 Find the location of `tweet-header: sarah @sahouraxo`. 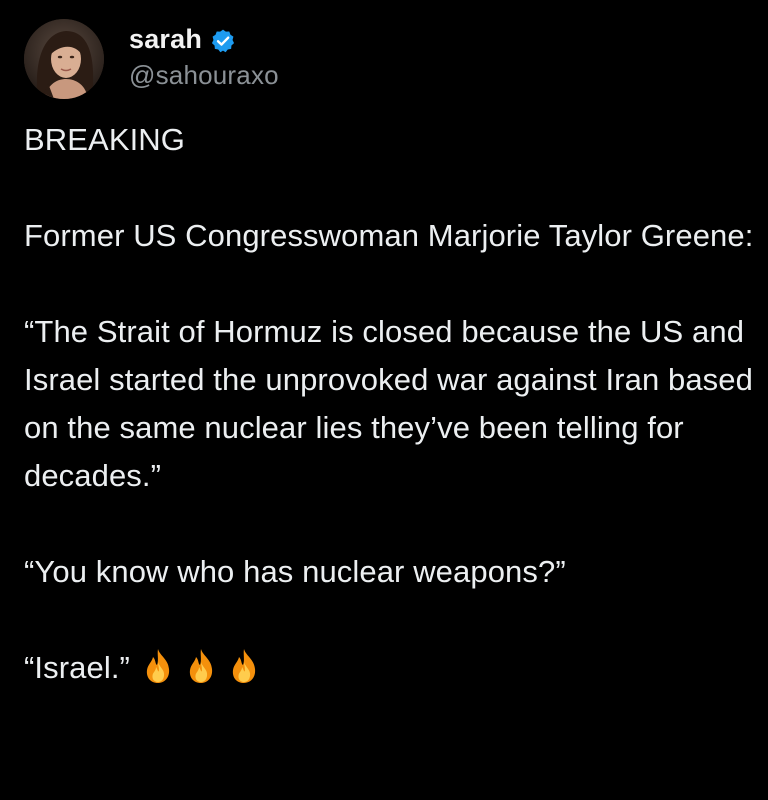

tweet-header: sarah @sahouraxo is located at coordinates (151, 59).